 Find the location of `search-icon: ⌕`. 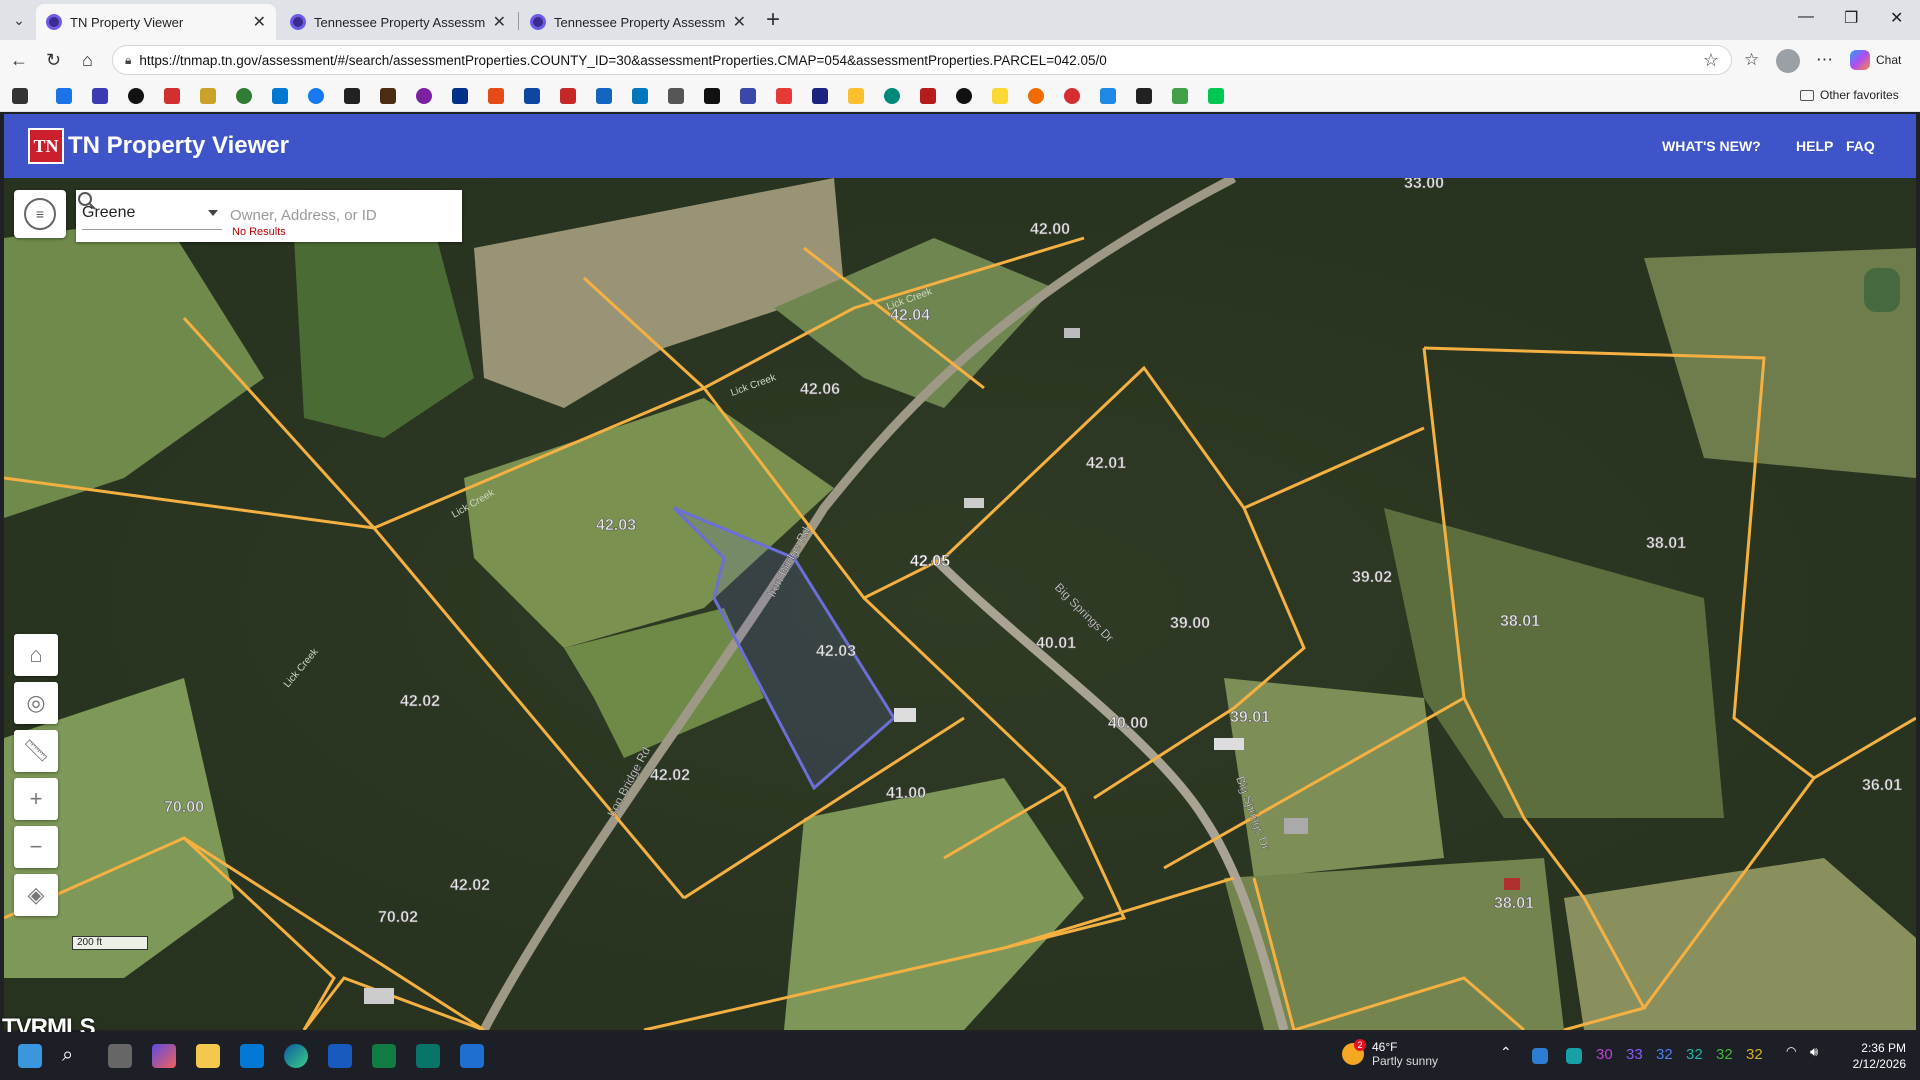

search-icon: ⌕ is located at coordinates (74, 1056).